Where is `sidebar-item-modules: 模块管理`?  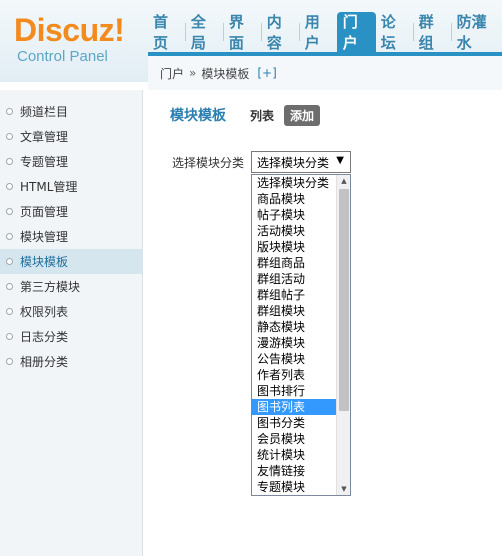
sidebar-item-modules: 模块管理 is located at coordinates (71, 236).